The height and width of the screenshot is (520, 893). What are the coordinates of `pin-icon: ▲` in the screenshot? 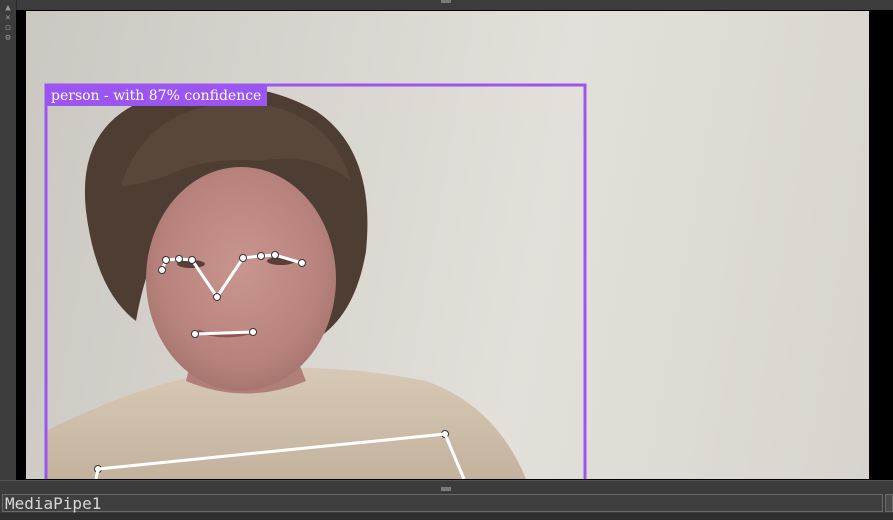 It's located at (8, 8).